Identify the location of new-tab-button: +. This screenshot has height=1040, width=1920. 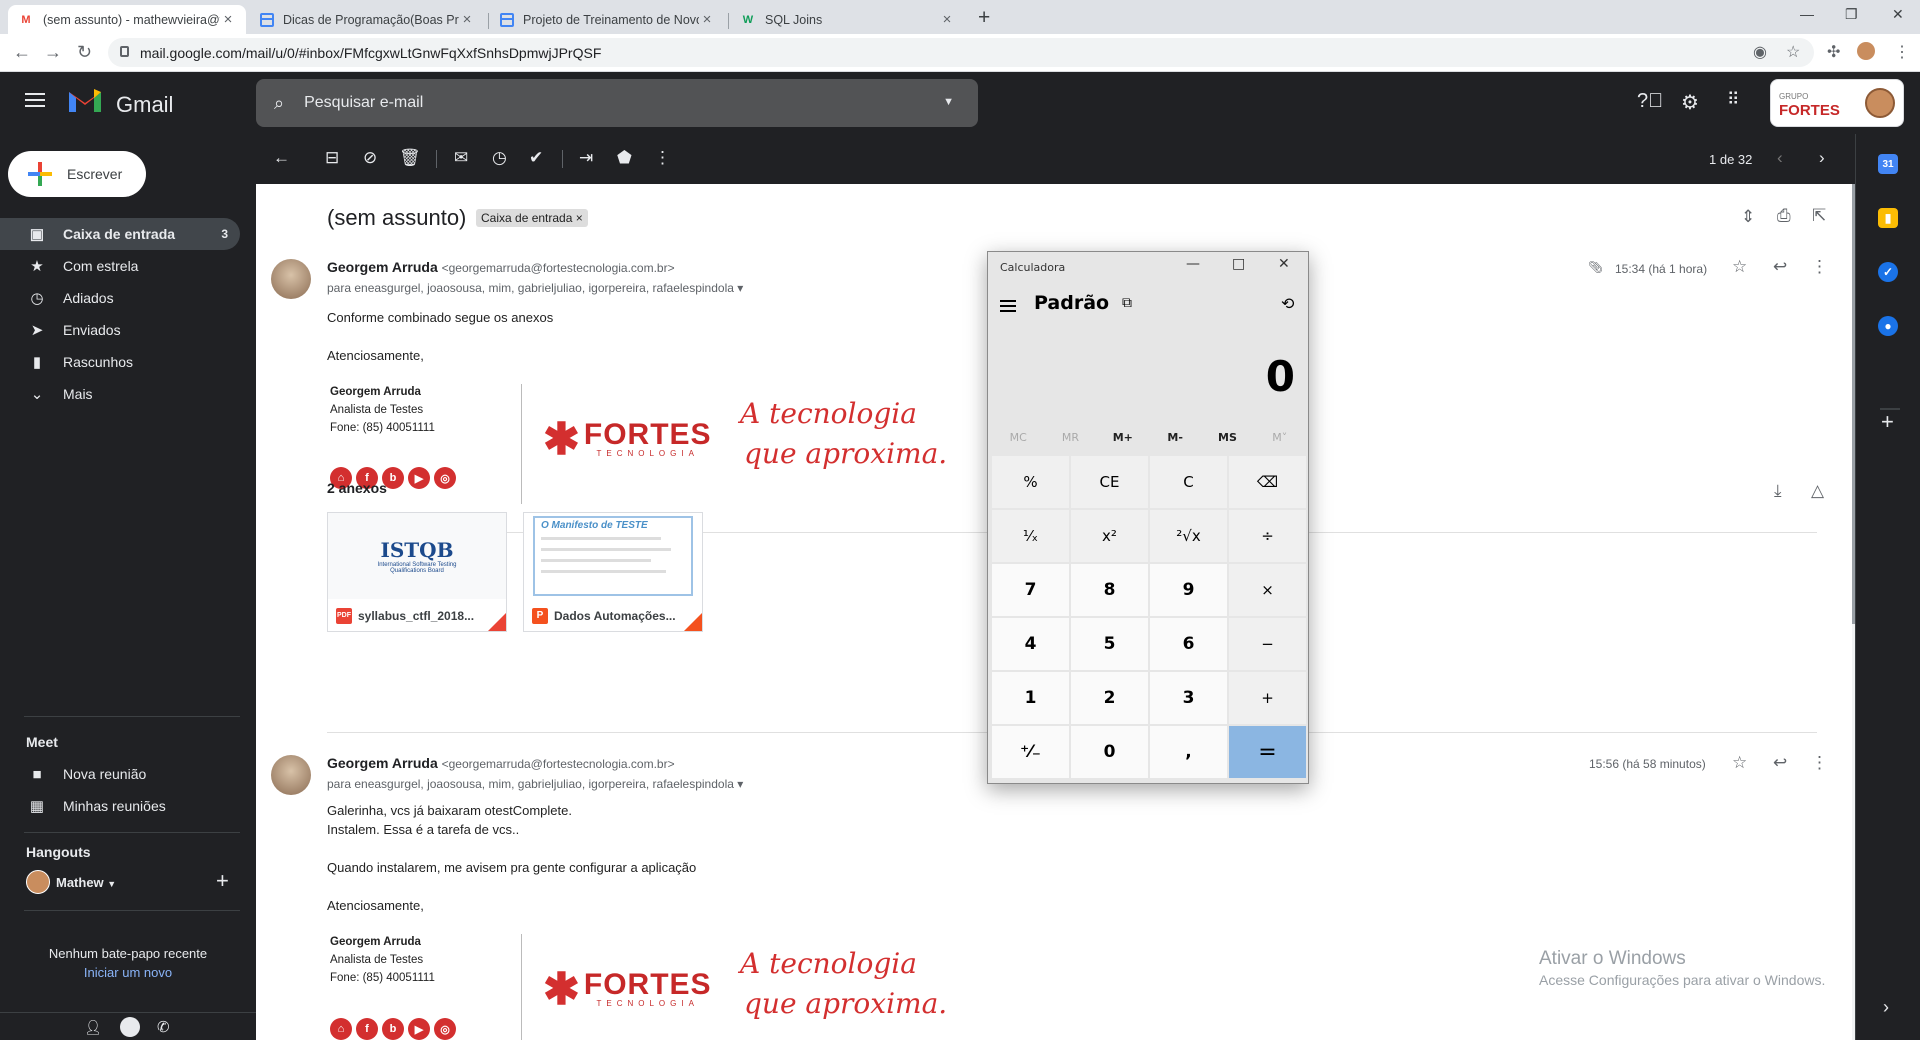
(984, 18).